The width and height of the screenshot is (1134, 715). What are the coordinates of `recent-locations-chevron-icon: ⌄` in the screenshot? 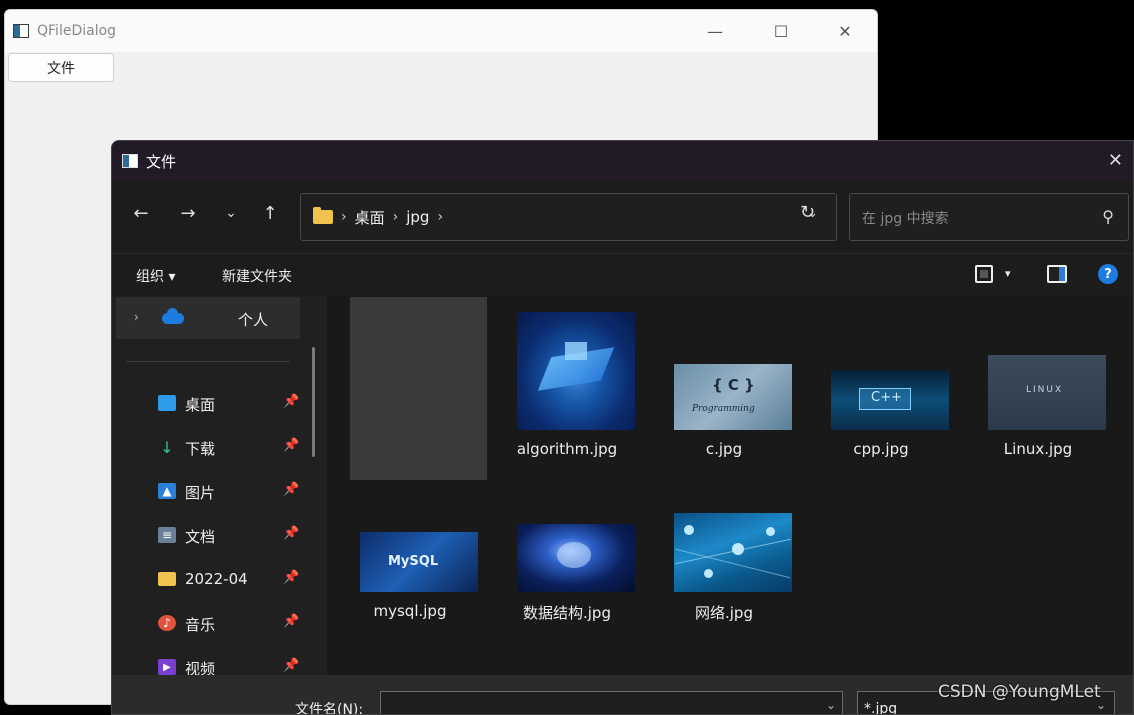 It's located at (231, 213).